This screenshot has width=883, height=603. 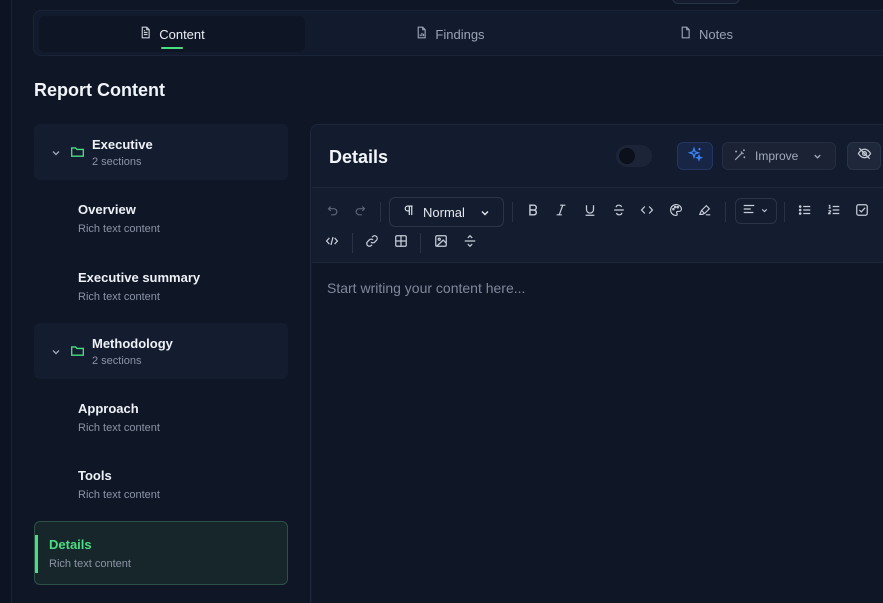 I want to click on tab-content-label: Content, so click(x=182, y=34).